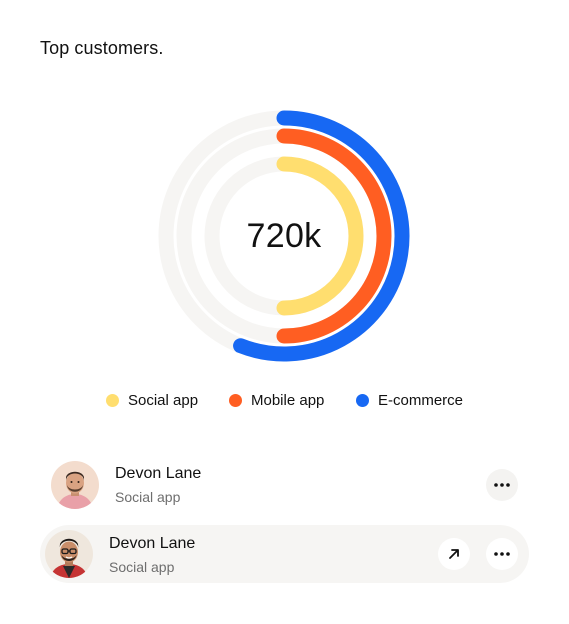  What do you see at coordinates (235, 400) in the screenshot?
I see `legend-dot-mobile-app` at bounding box center [235, 400].